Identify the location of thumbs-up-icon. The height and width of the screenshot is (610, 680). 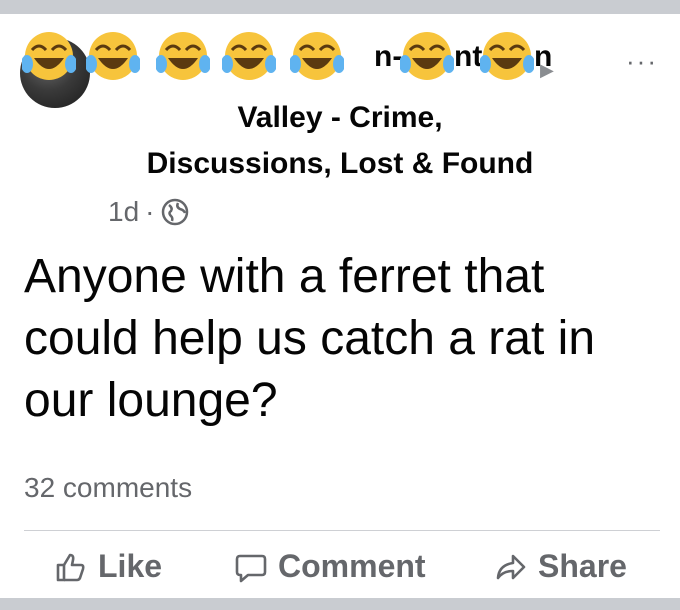
(70, 567).